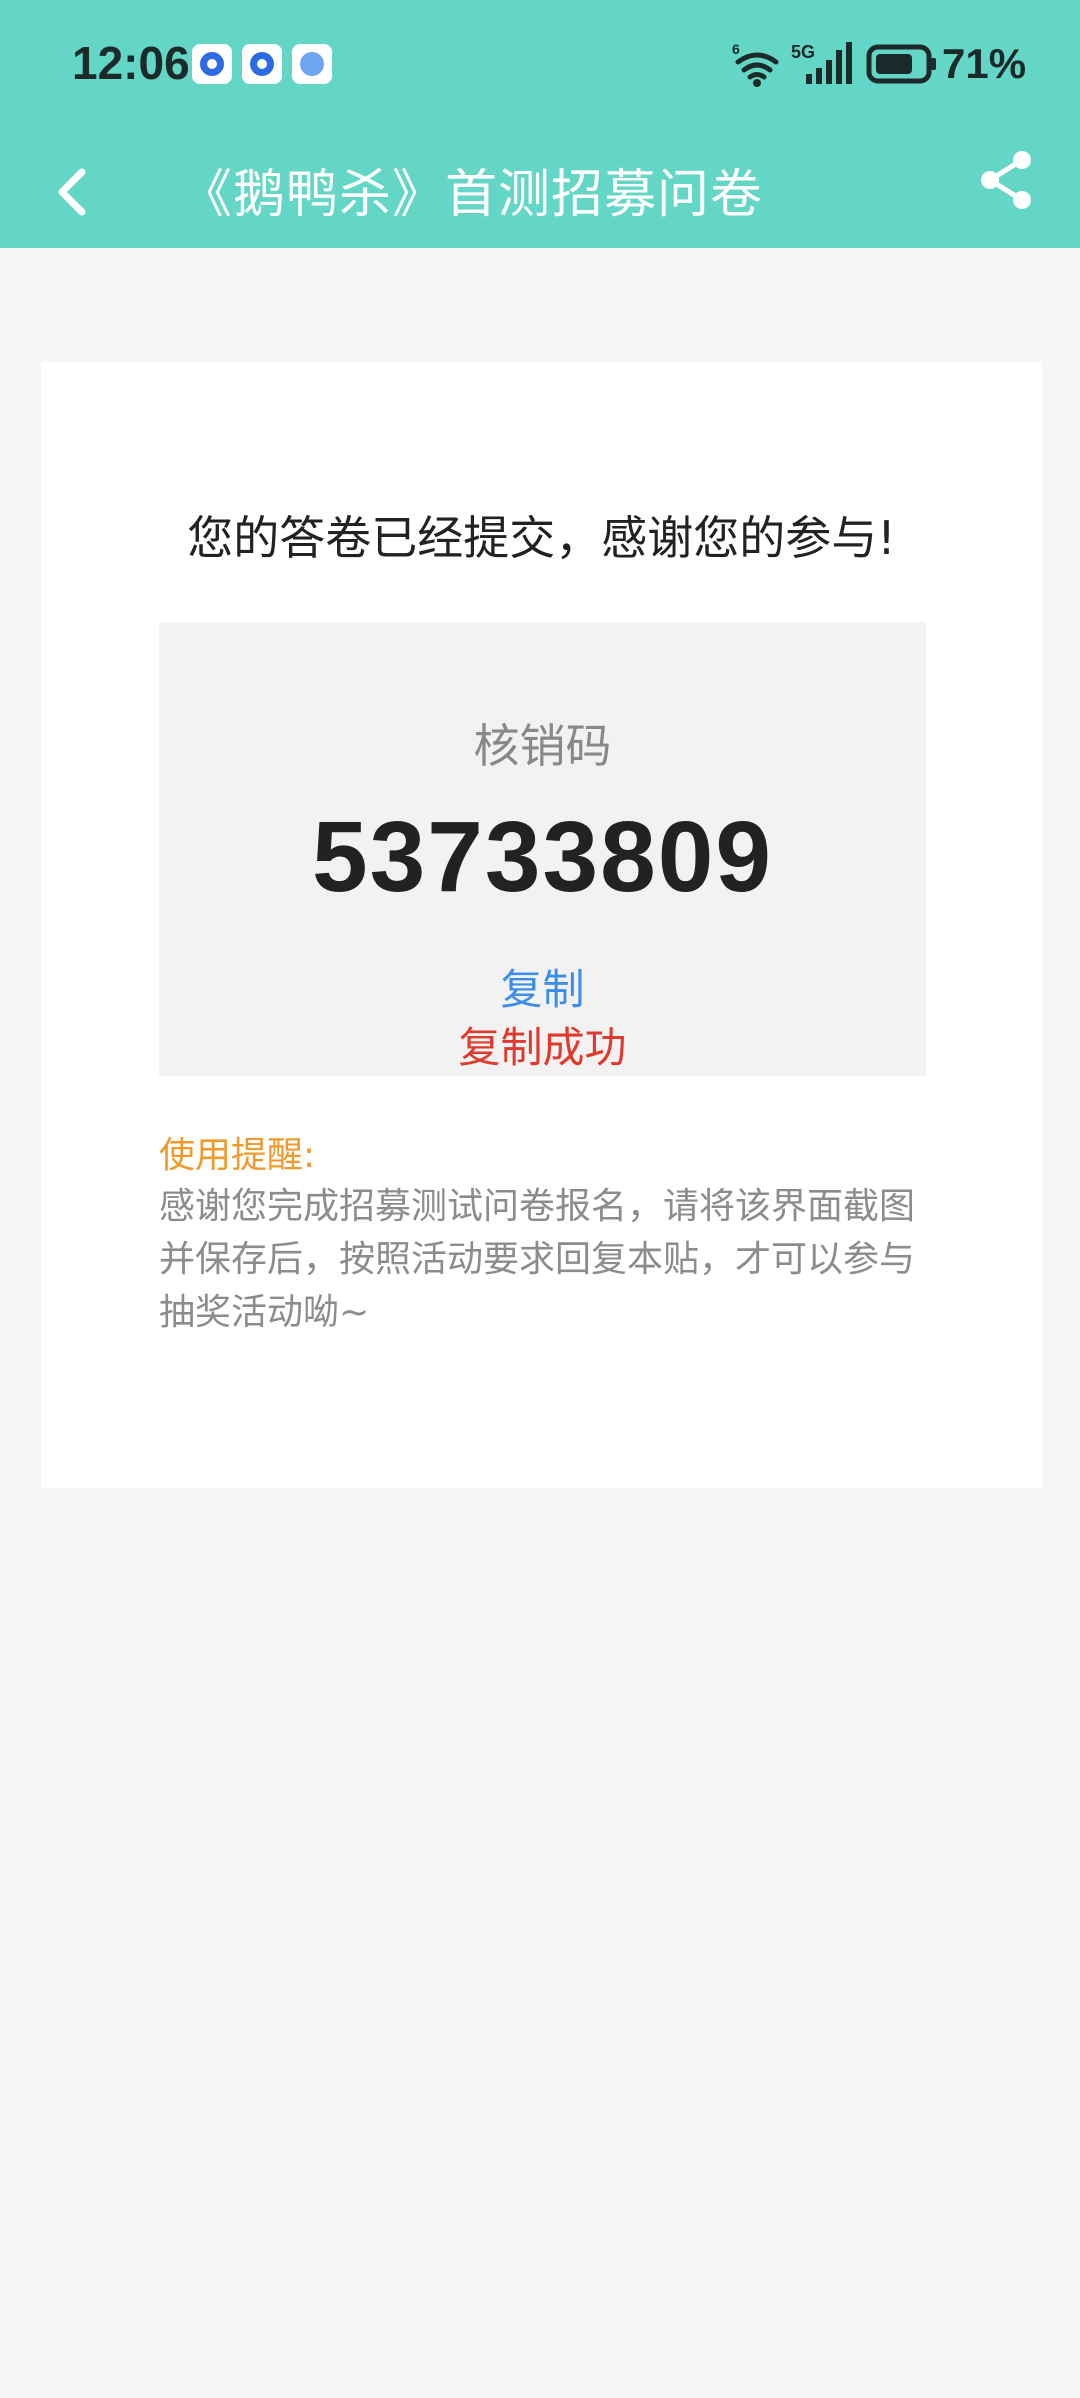  I want to click on signal-icon: 5G, so click(821, 63).